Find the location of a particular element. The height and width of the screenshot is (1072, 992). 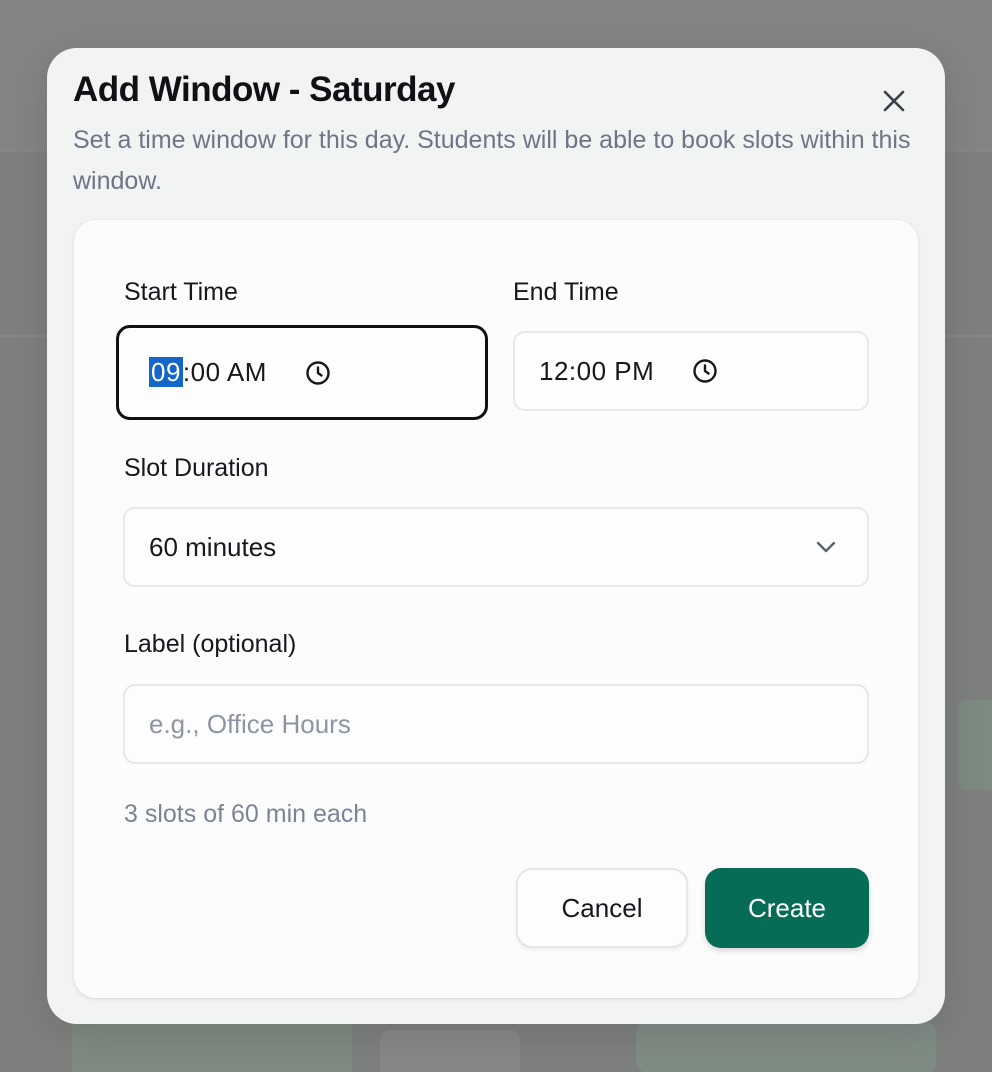

start-time-value: 09:00 AM is located at coordinates (208, 372).